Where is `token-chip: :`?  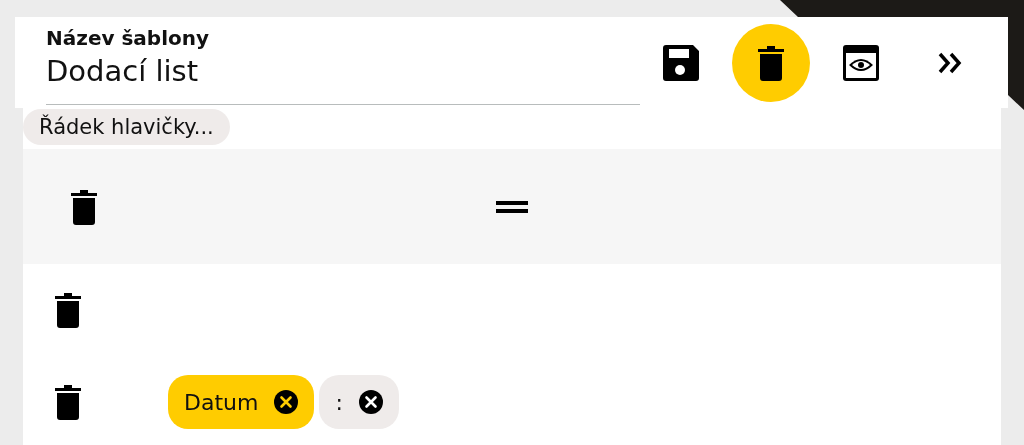
token-chip: : is located at coordinates (359, 402).